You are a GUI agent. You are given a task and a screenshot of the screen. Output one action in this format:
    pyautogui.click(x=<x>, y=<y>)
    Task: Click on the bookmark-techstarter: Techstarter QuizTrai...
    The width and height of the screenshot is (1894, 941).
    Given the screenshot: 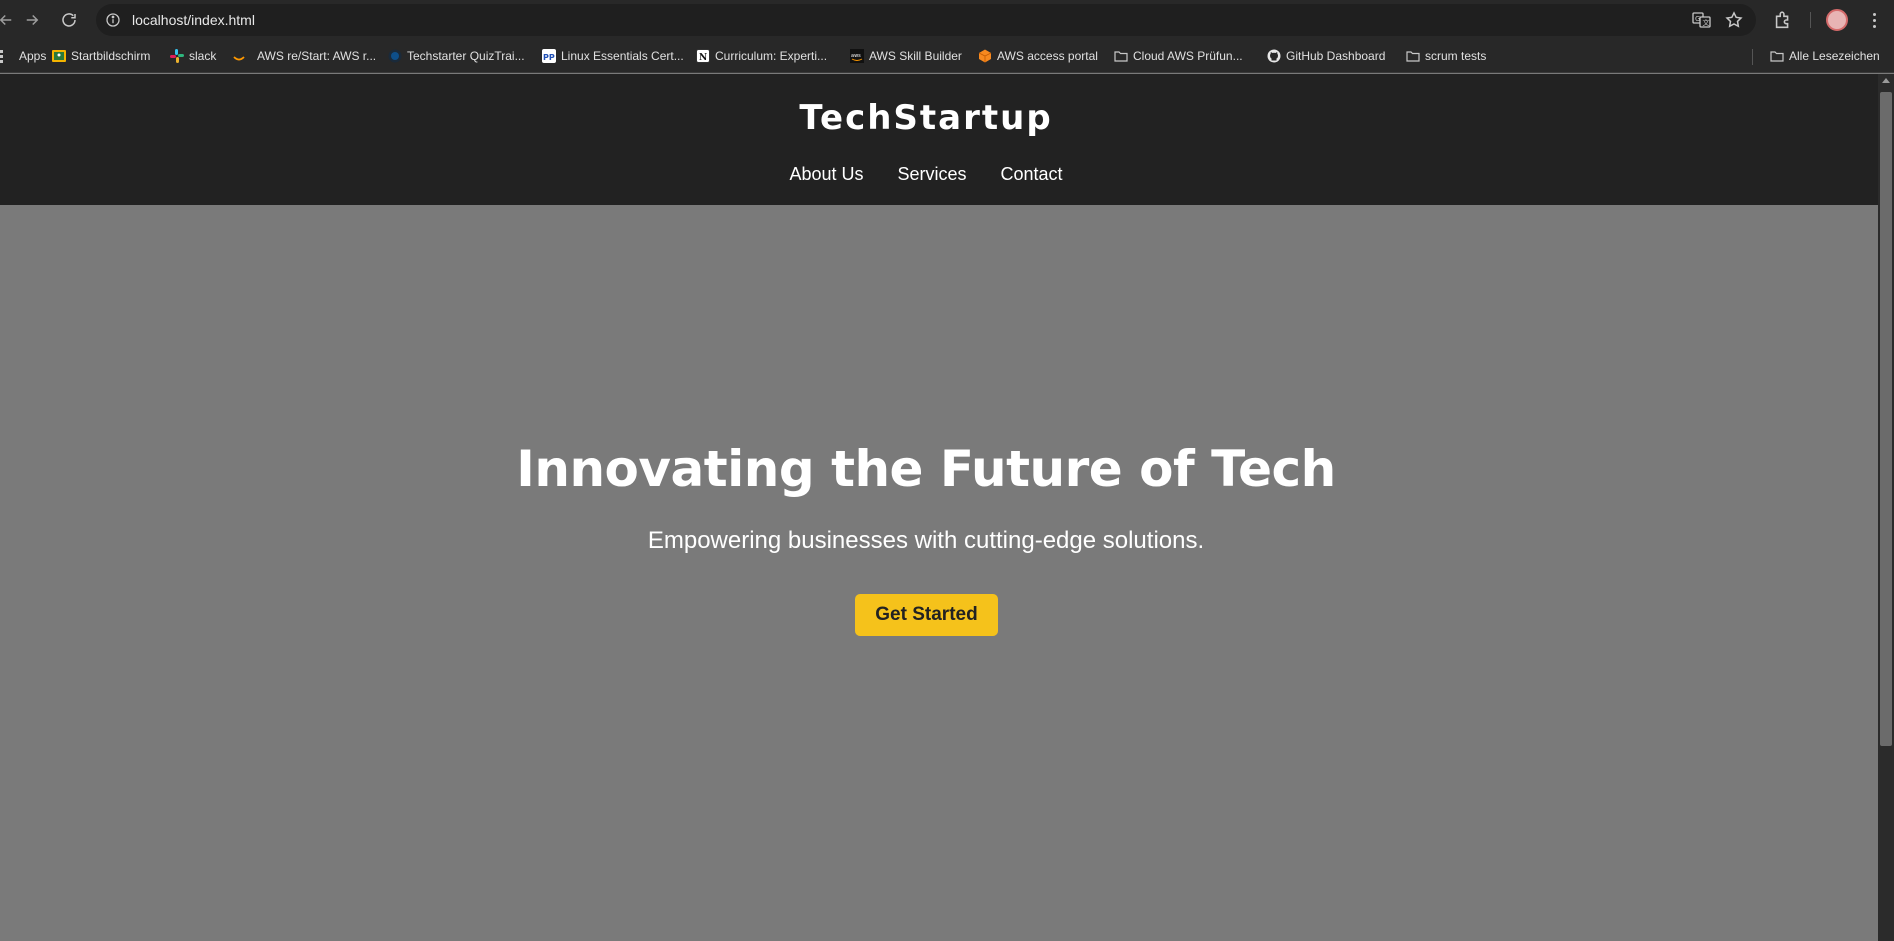 What is the action you would take?
    pyautogui.click(x=456, y=56)
    